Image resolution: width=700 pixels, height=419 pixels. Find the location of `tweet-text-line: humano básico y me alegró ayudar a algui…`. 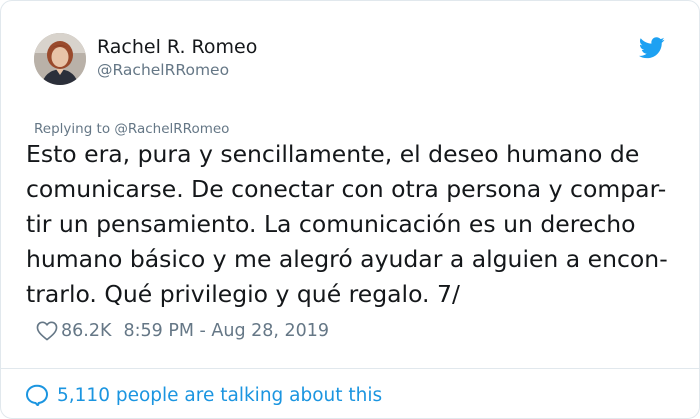

tweet-text-line: humano básico y me alegró ayudar a algui… is located at coordinates (347, 259).